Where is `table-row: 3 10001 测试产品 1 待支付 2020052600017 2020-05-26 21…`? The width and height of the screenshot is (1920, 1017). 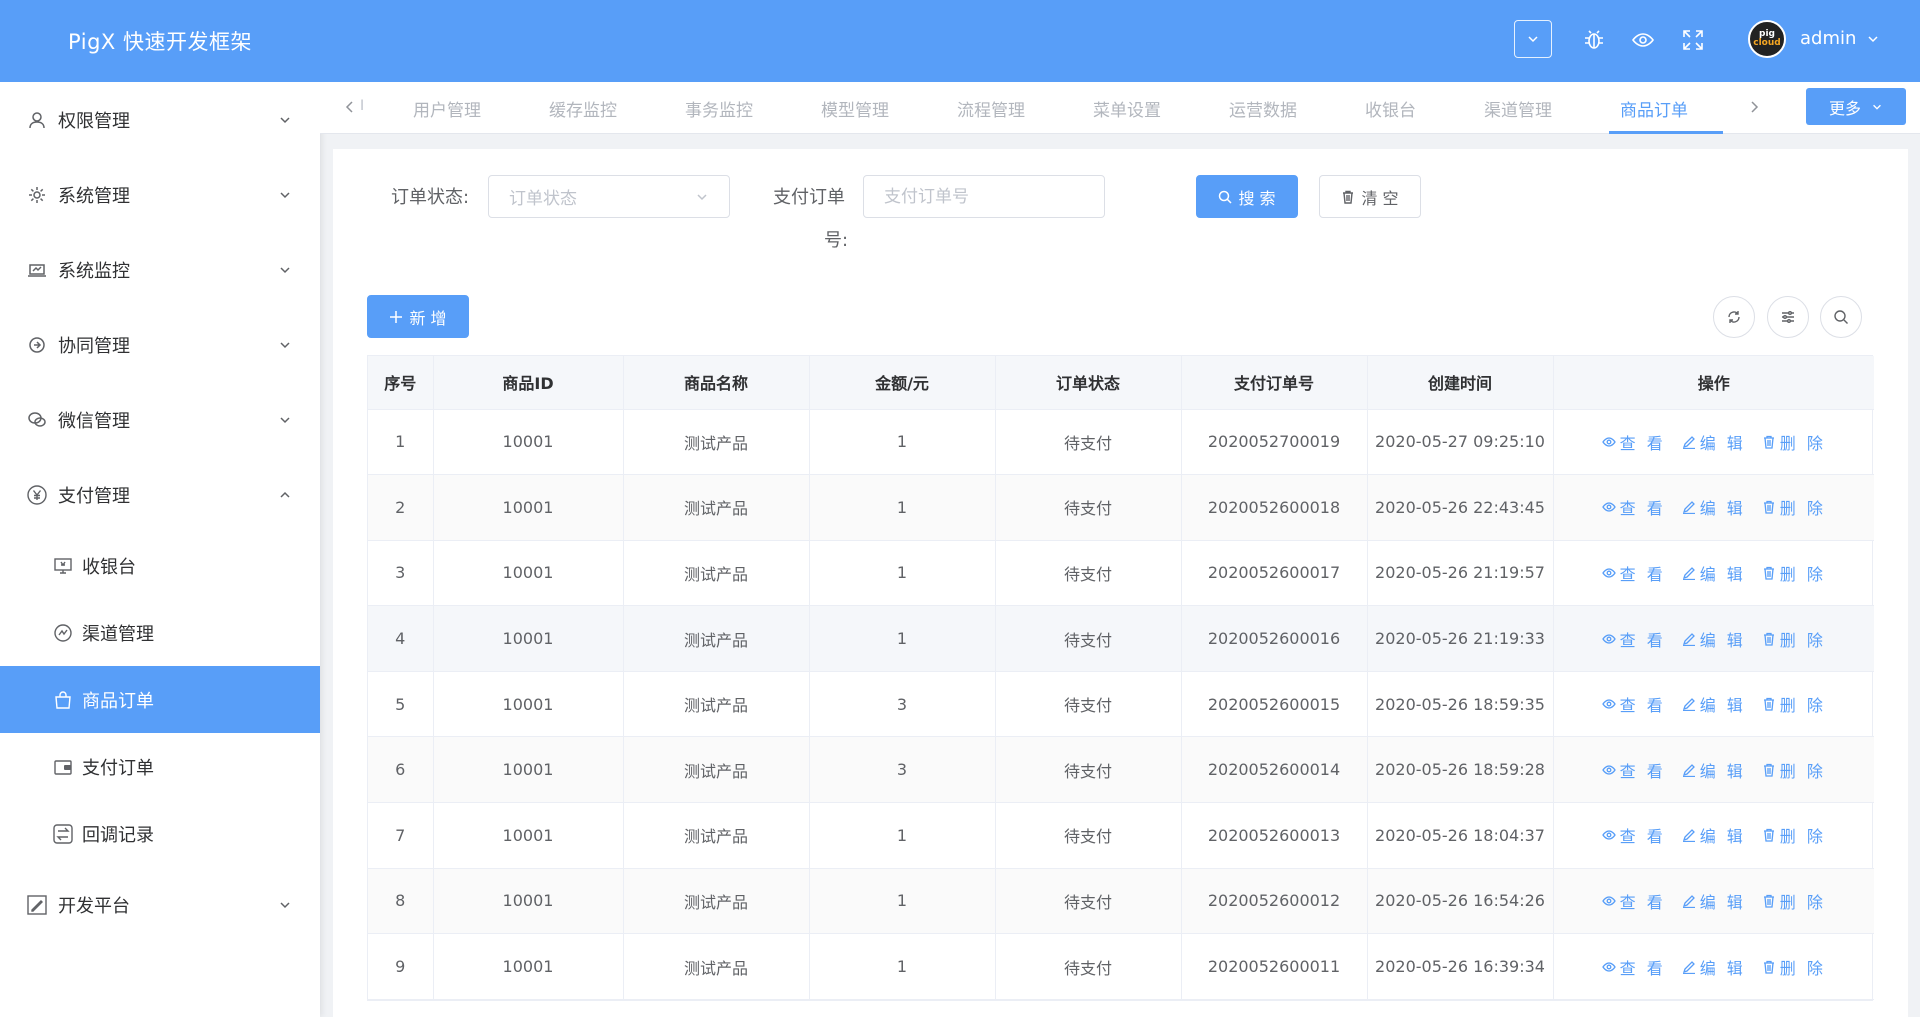 table-row: 3 10001 测试产品 1 待支付 2020052600017 2020-05-26 21… is located at coordinates (1121, 573).